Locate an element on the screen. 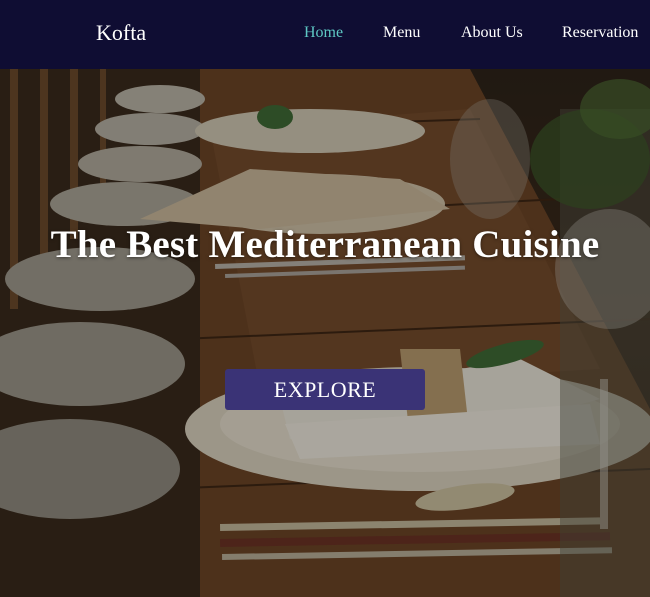 This screenshot has width=650, height=597. explore-button: EXPLORE is located at coordinates (325, 389).